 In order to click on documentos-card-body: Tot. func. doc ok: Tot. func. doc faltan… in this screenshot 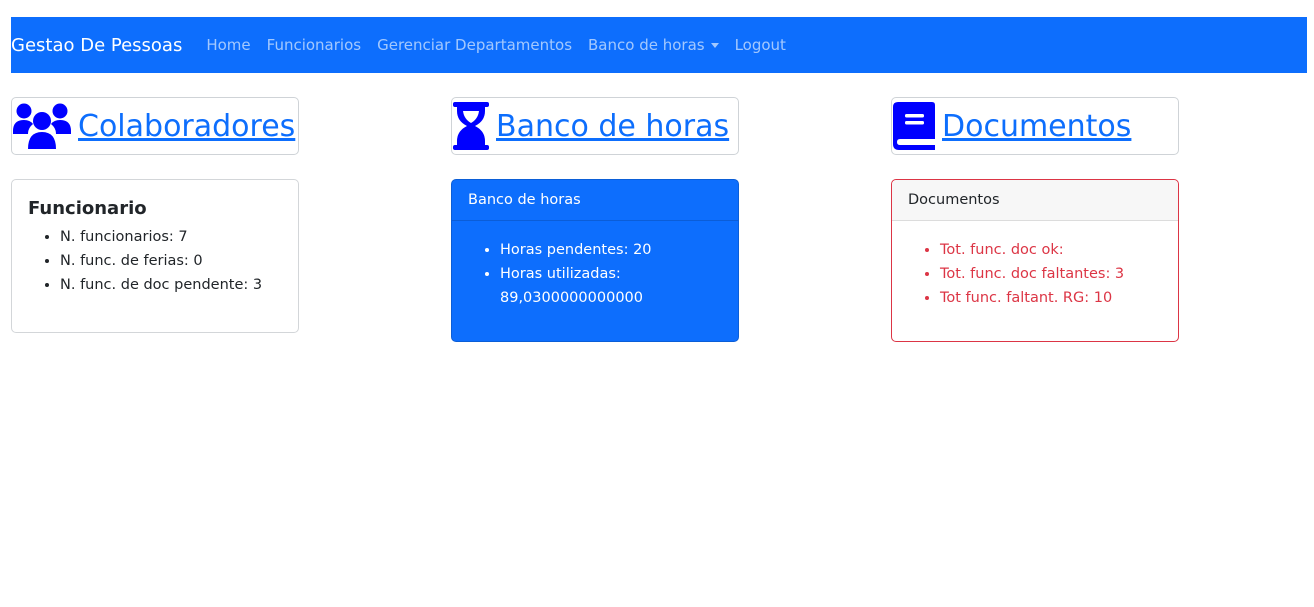, I will do `click(1035, 274)`.